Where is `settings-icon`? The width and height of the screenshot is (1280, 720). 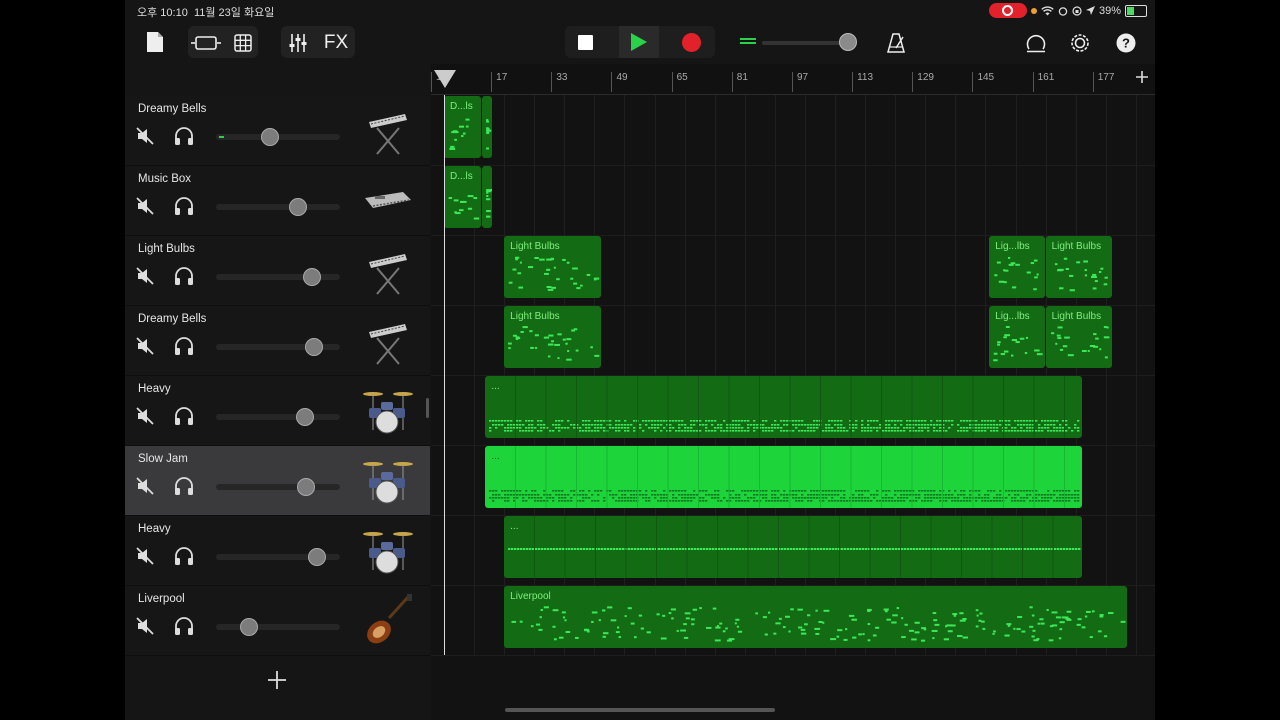
settings-icon is located at coordinates (1080, 43).